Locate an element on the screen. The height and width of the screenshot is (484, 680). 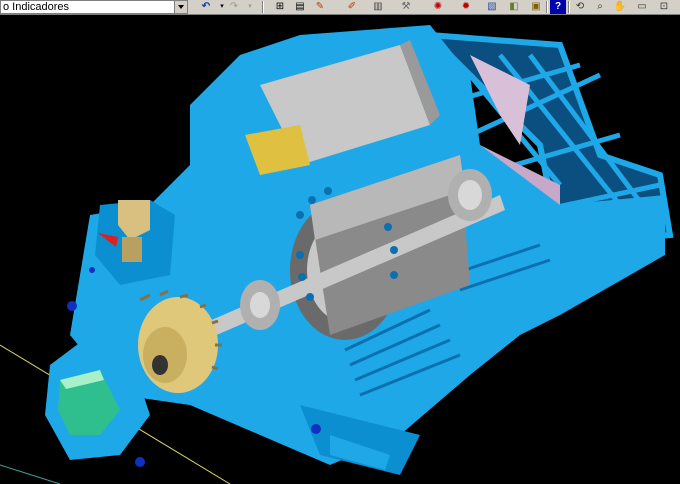
refresh-icon: ⟲ is located at coordinates (580, 7).